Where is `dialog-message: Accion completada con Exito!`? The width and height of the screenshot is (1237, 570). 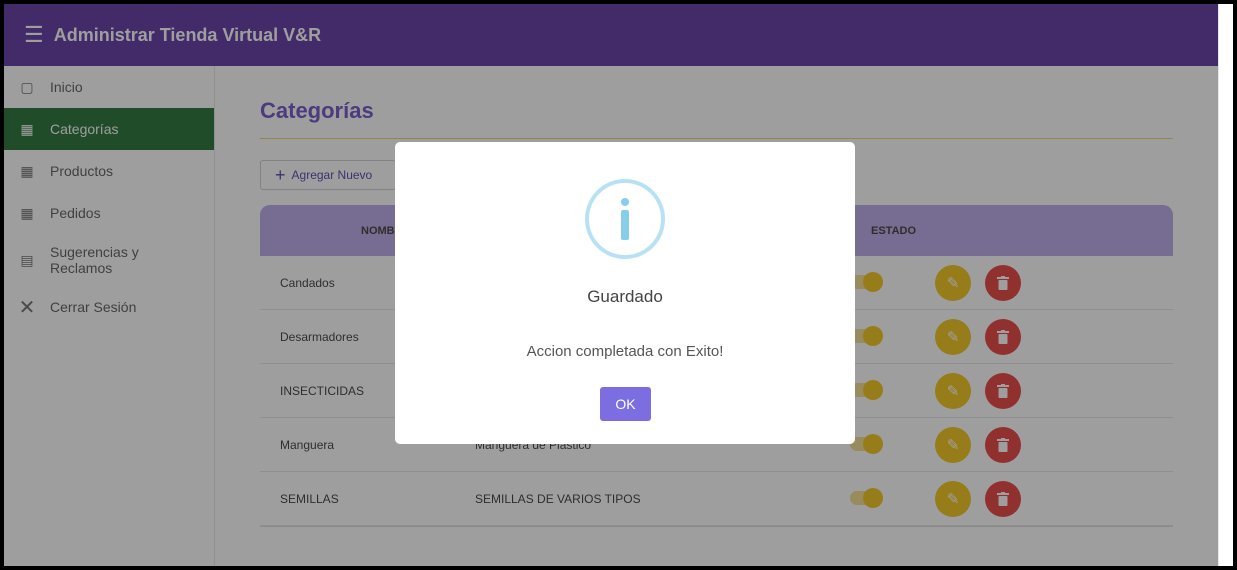
dialog-message: Accion completada con Exito! is located at coordinates (625, 351).